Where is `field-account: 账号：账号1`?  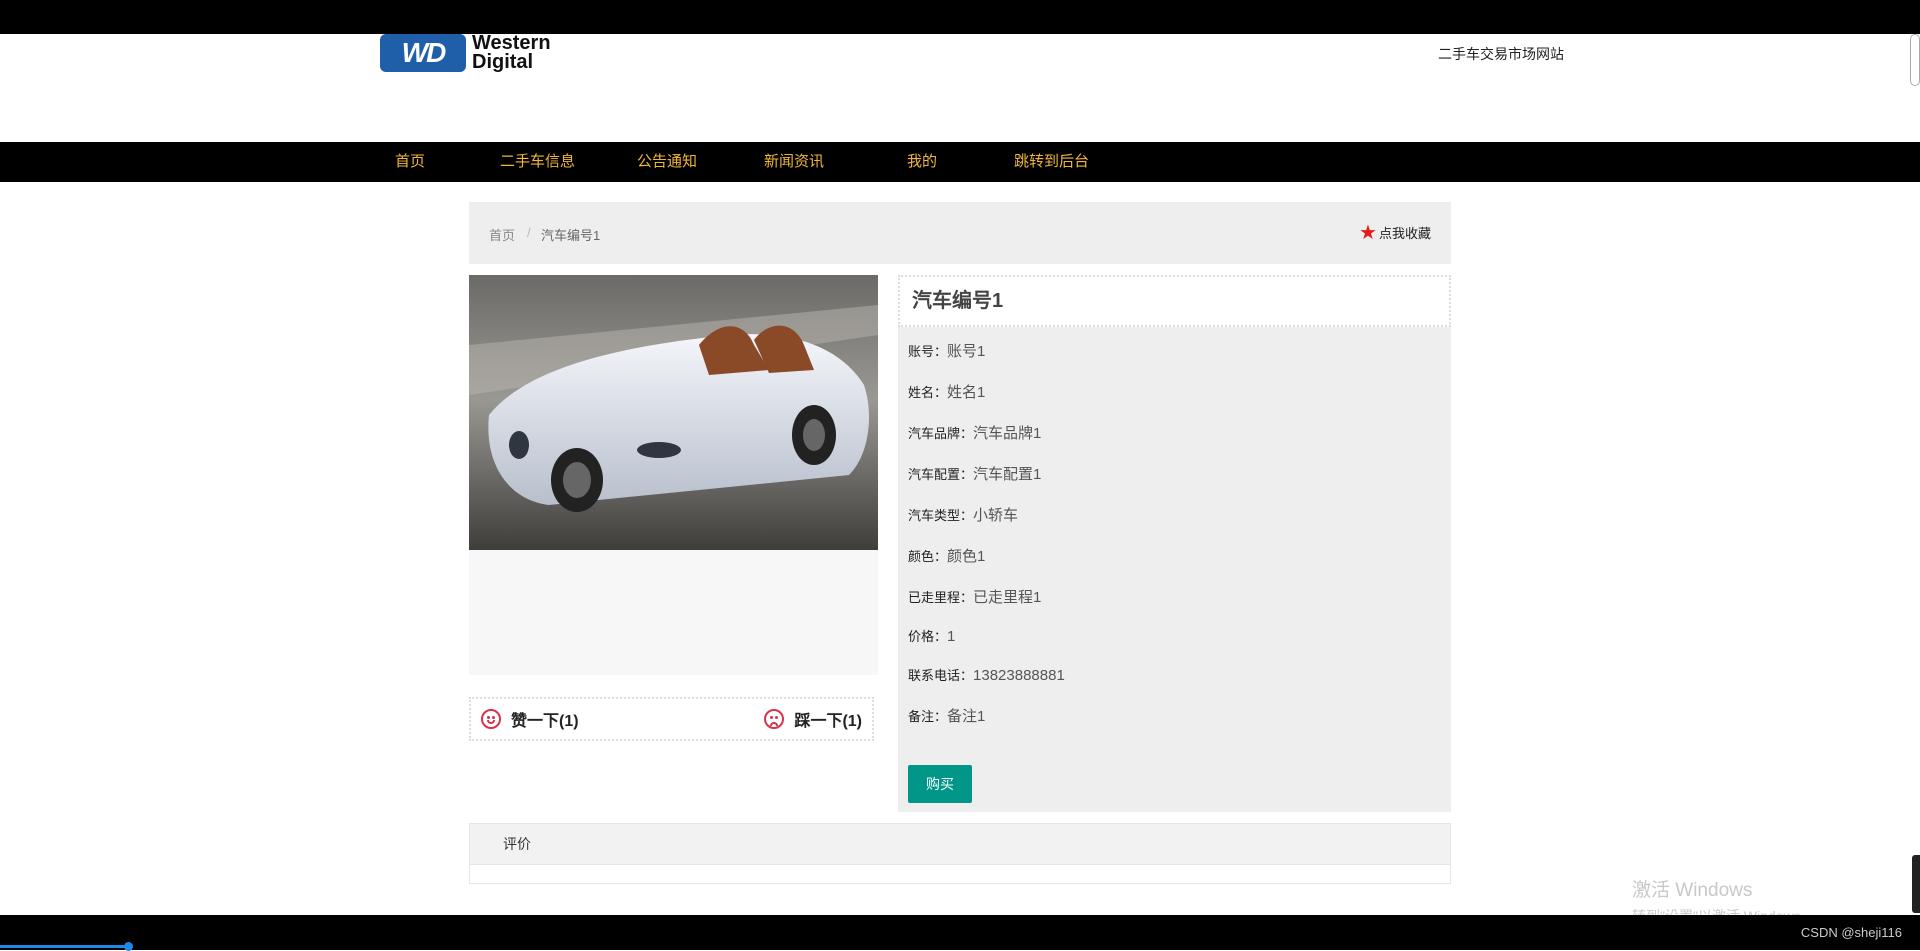
field-account: 账号：账号1 is located at coordinates (946, 350).